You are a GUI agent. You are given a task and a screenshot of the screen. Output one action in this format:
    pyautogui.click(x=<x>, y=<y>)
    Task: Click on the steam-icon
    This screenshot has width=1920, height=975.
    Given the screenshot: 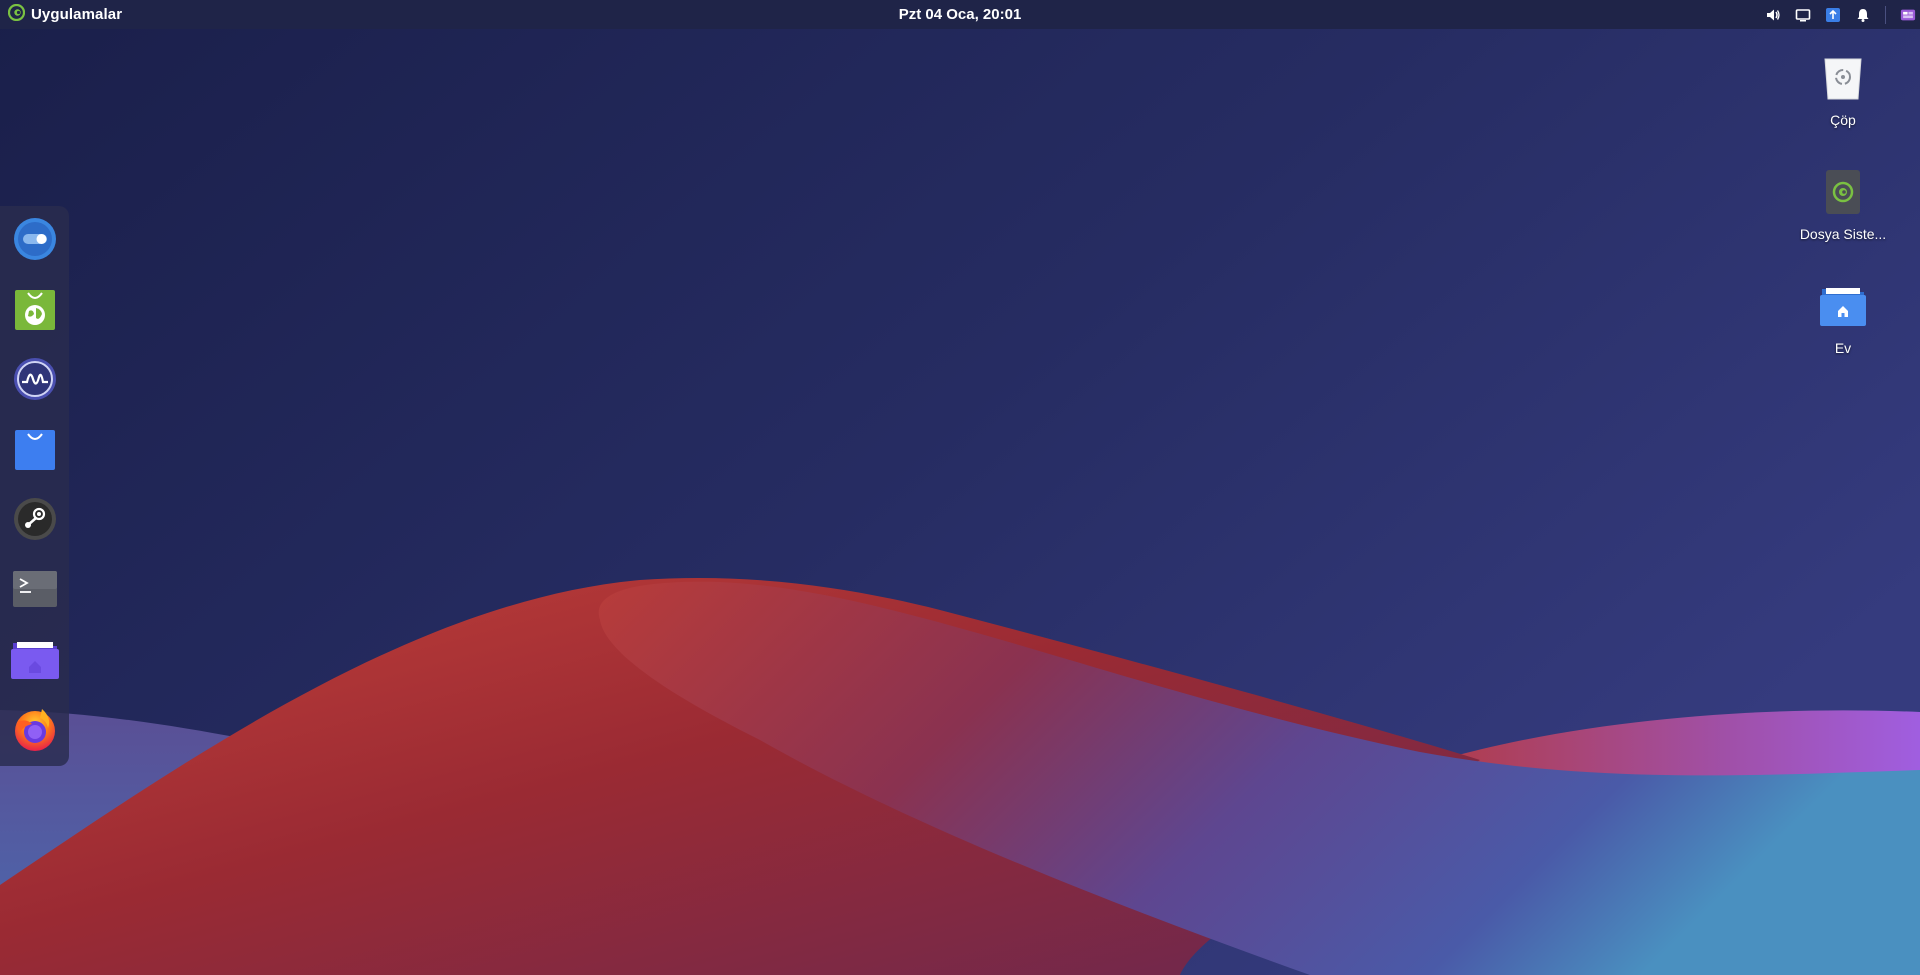 What is the action you would take?
    pyautogui.click(x=35, y=521)
    